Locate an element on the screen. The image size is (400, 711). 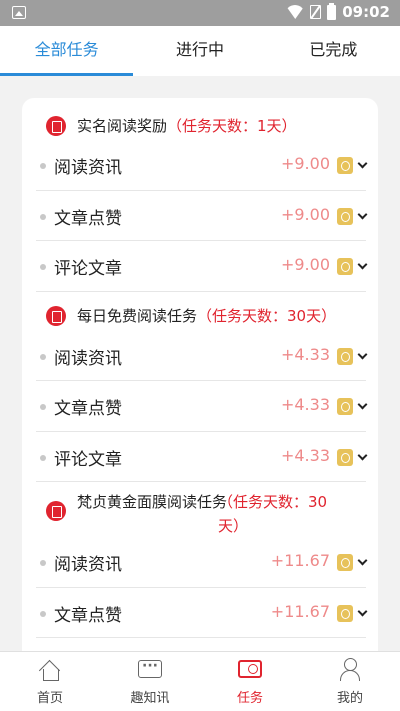
task-group-title: 实名阅读奖励 is located at coordinates (122, 126).